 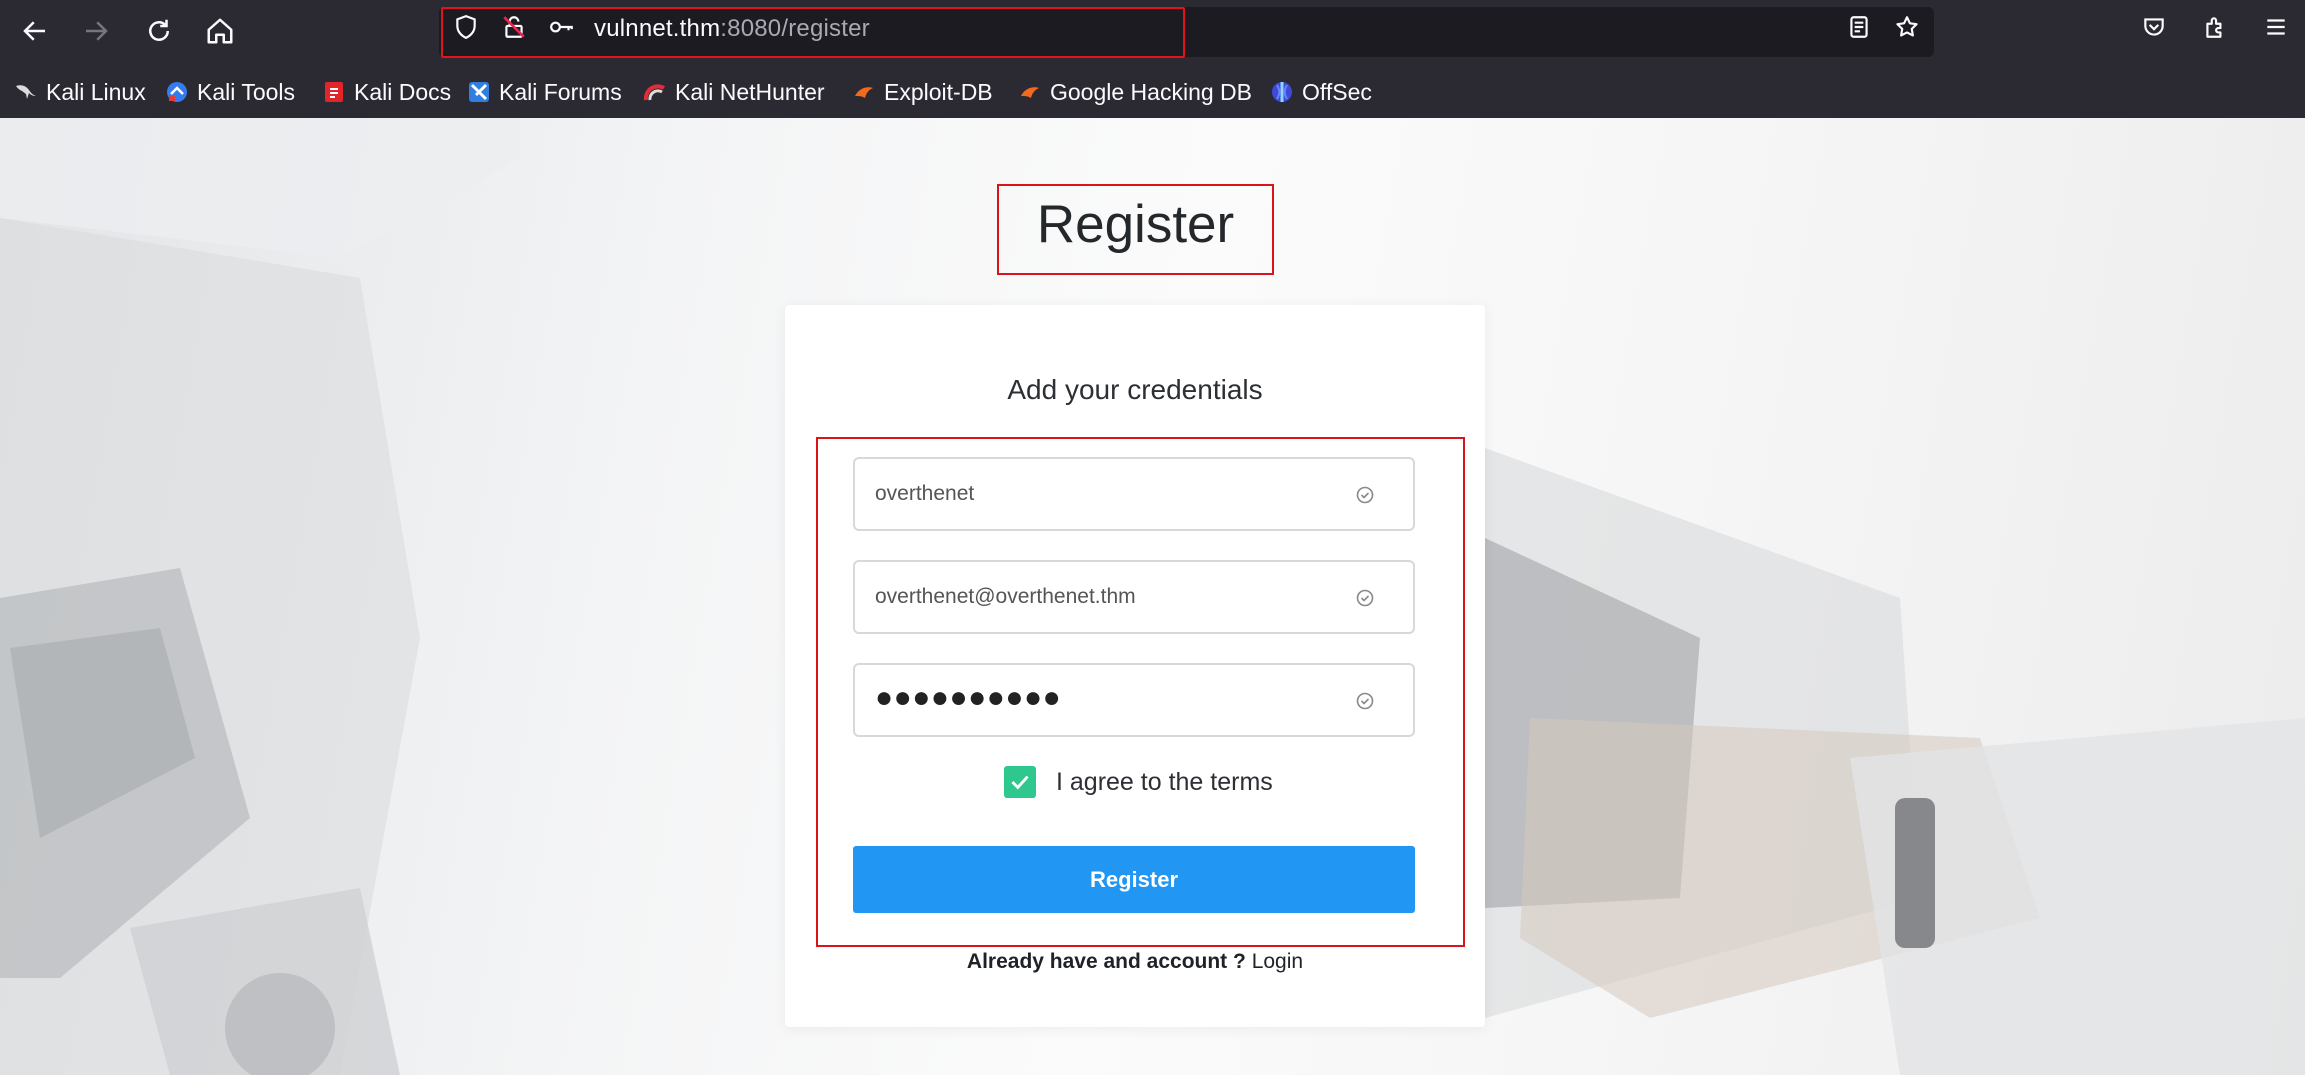 What do you see at coordinates (403, 91) in the screenshot?
I see `bookmark-label: Kali Docs` at bounding box center [403, 91].